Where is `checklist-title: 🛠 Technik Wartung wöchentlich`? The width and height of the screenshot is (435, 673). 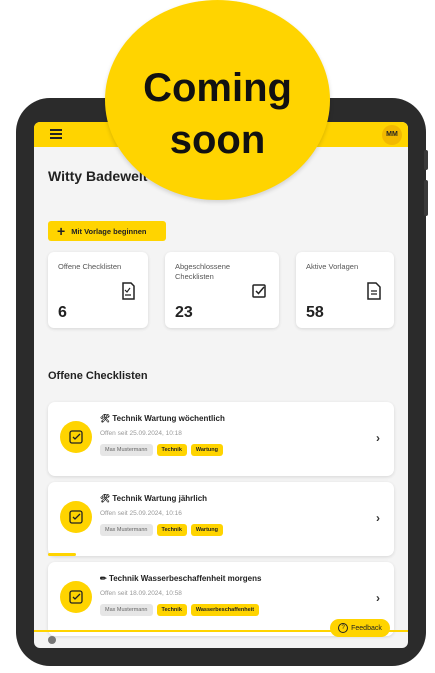
checklist-title: 🛠 Technik Wartung wöchentlich is located at coordinates (162, 418).